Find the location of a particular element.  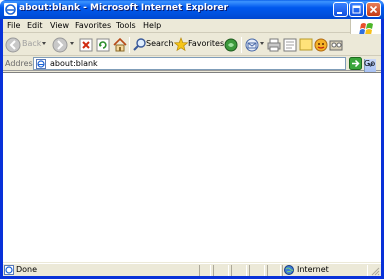

address-bar: Address about:blank Go is located at coordinates (192, 64).